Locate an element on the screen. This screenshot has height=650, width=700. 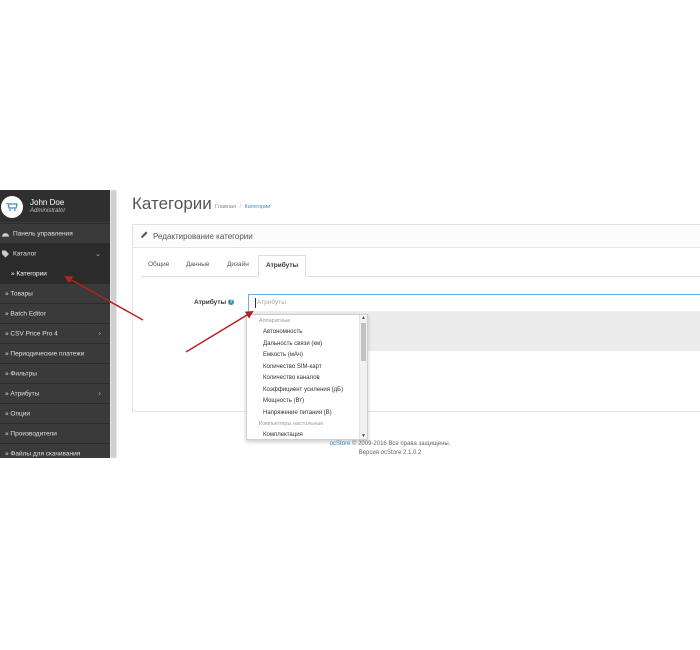
sidebar-item-label: » Опции is located at coordinates (17, 414).